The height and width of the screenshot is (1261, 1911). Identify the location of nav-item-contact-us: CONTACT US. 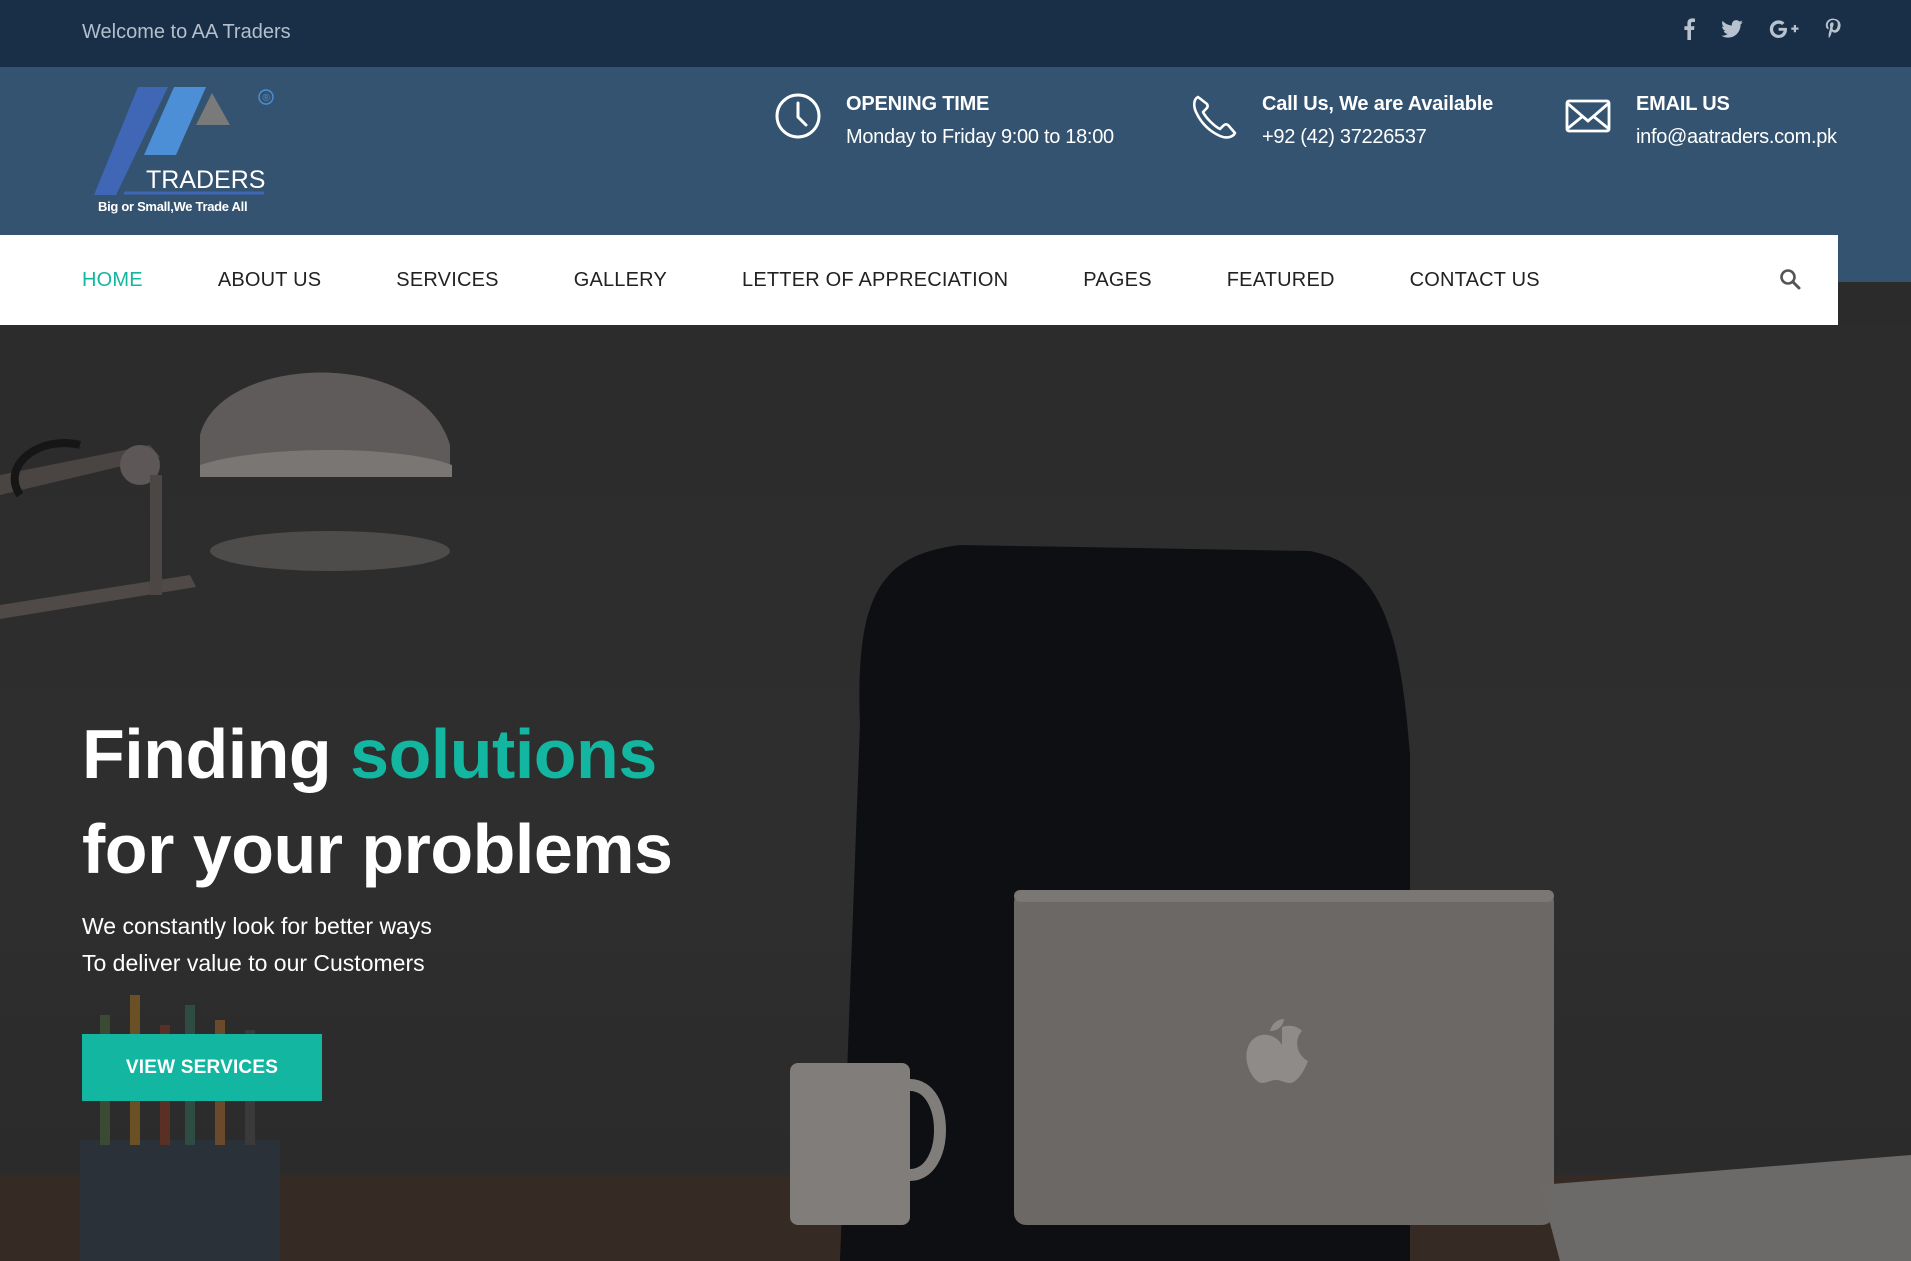
(1475, 280).